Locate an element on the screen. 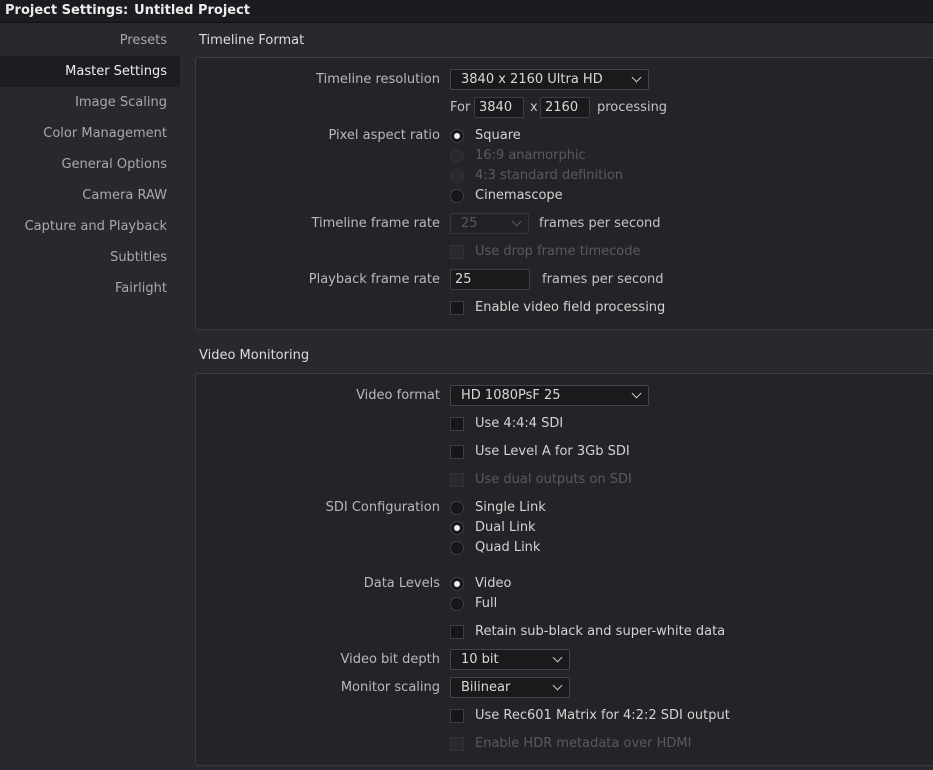  rec601-label: Use Rec601 Matrix for 4:2:2 SDI output is located at coordinates (602, 715).